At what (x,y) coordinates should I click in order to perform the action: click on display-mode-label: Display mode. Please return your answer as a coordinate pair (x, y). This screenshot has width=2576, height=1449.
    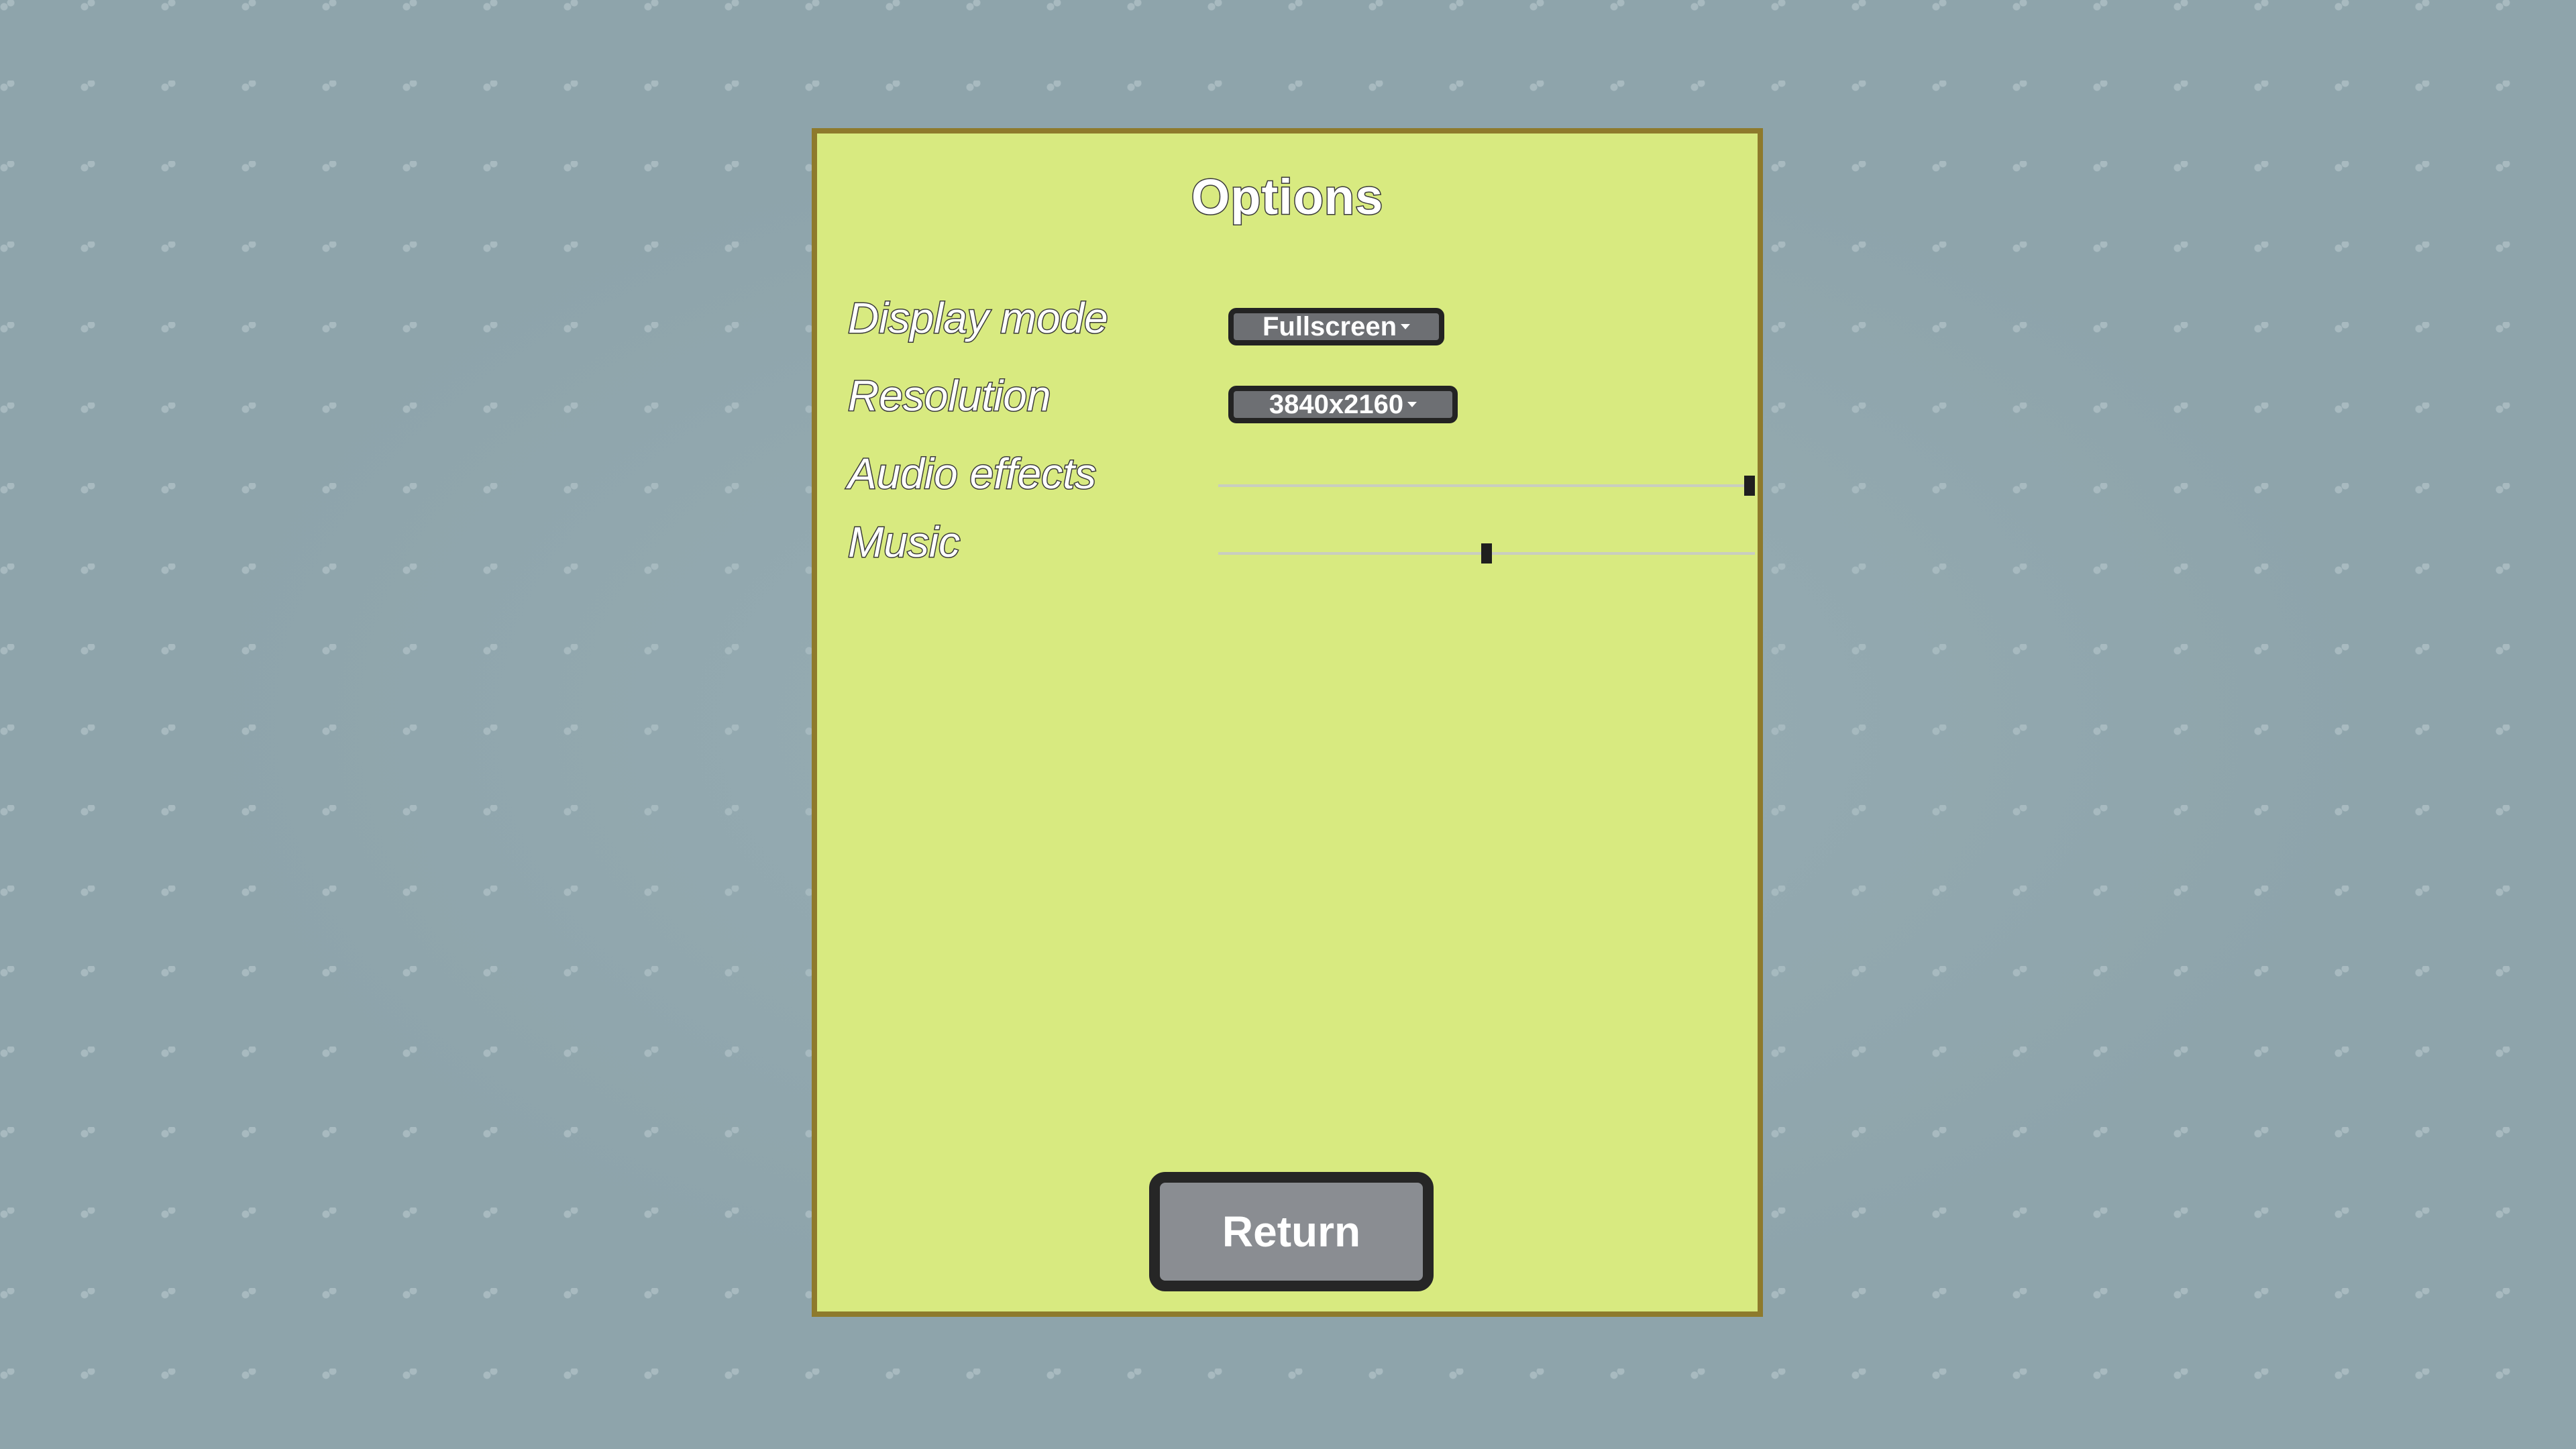
    Looking at the image, I should click on (978, 318).